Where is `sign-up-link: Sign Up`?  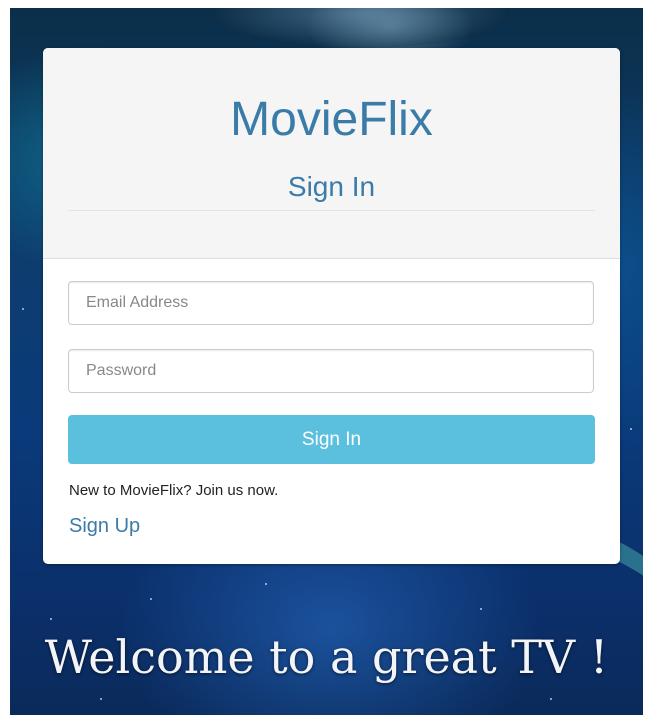
sign-up-link: Sign Up is located at coordinates (104, 526).